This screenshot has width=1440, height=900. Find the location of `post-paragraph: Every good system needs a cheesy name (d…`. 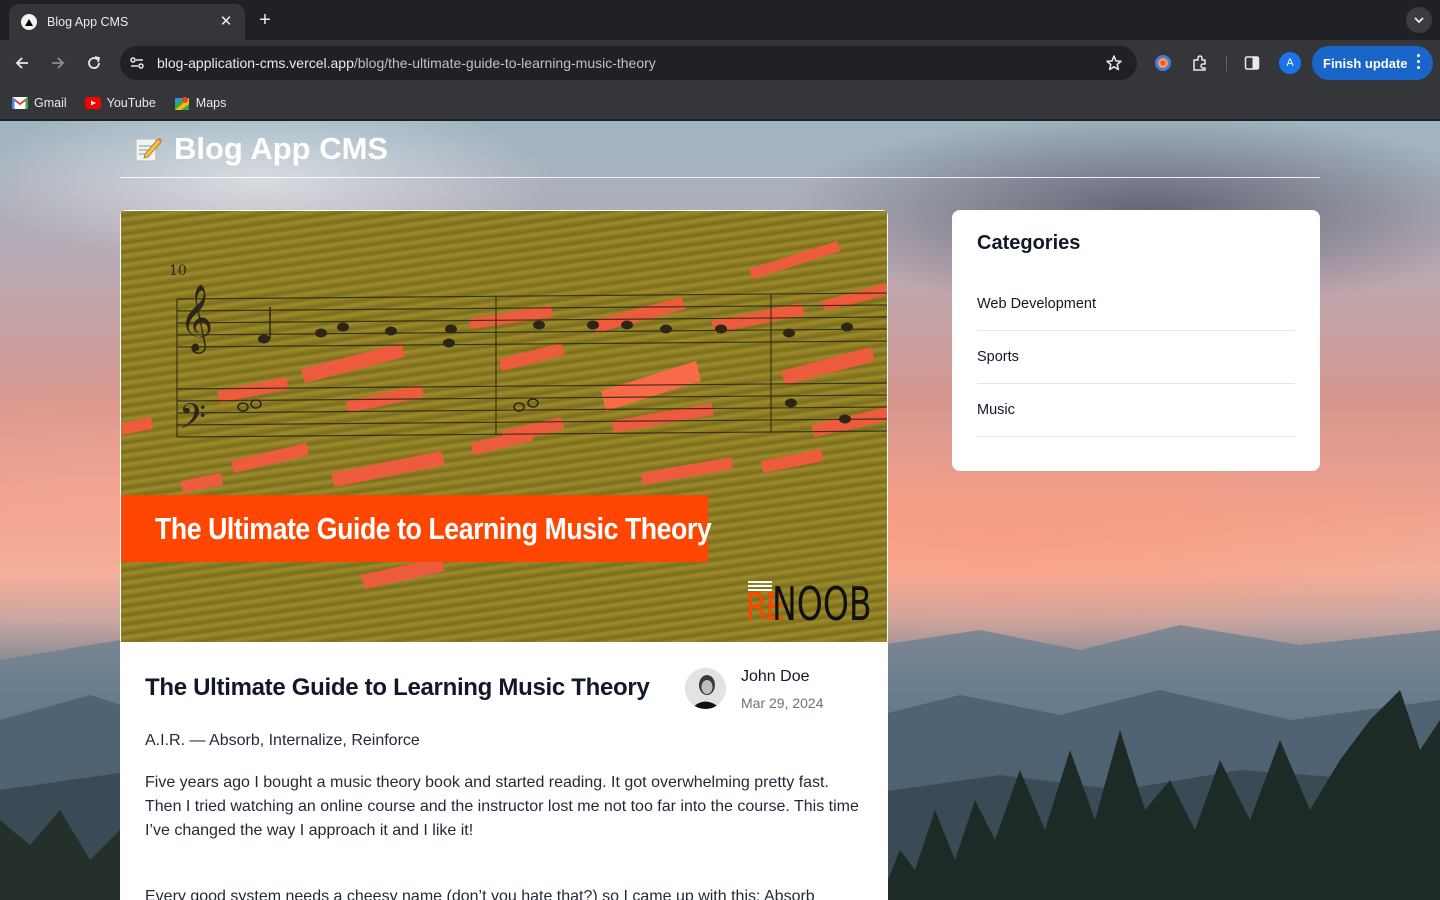

post-paragraph: Every good system needs a cheesy name (d… is located at coordinates (480, 894).